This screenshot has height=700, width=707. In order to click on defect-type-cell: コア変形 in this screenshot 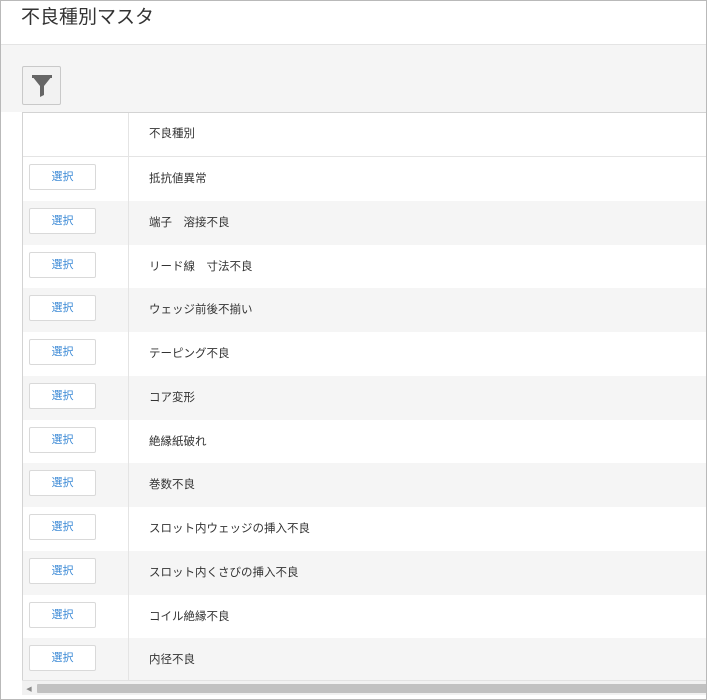, I will do `click(172, 396)`.